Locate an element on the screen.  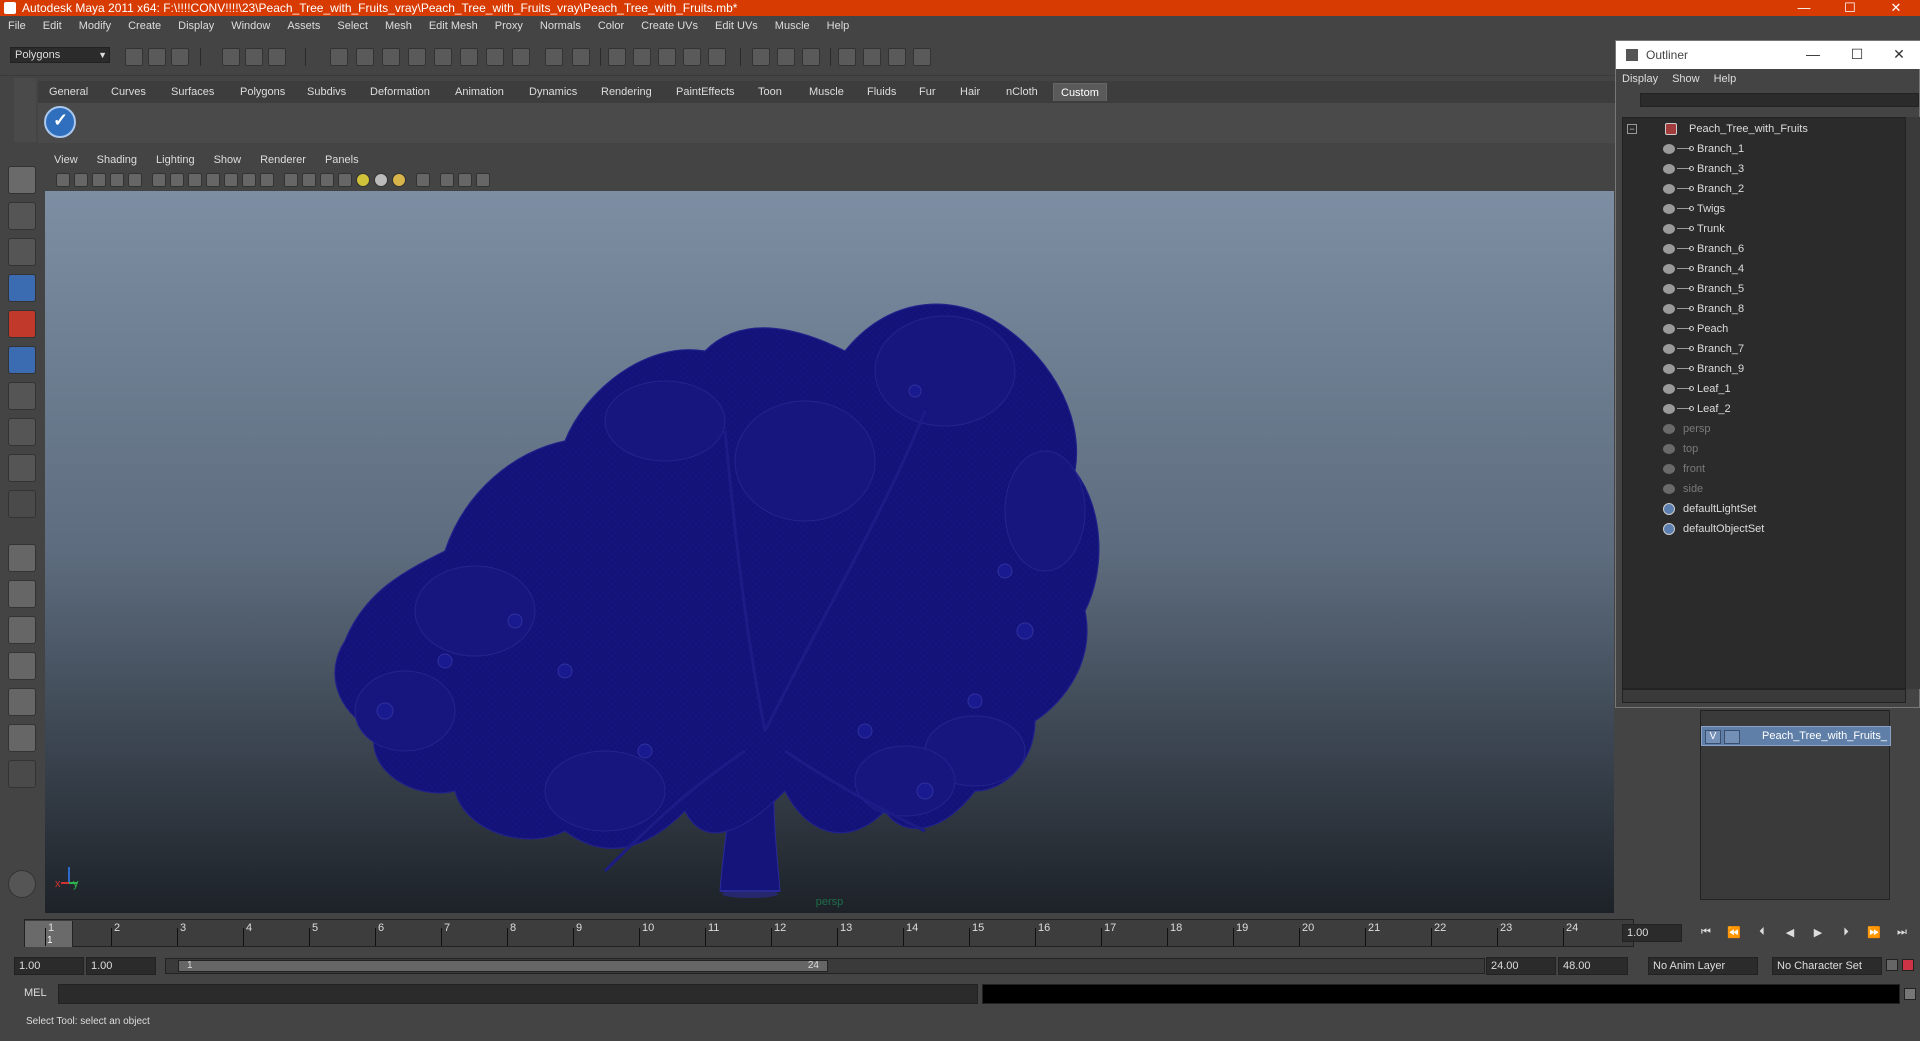
outliner-item: Leaf_2 is located at coordinates (1764, 409).